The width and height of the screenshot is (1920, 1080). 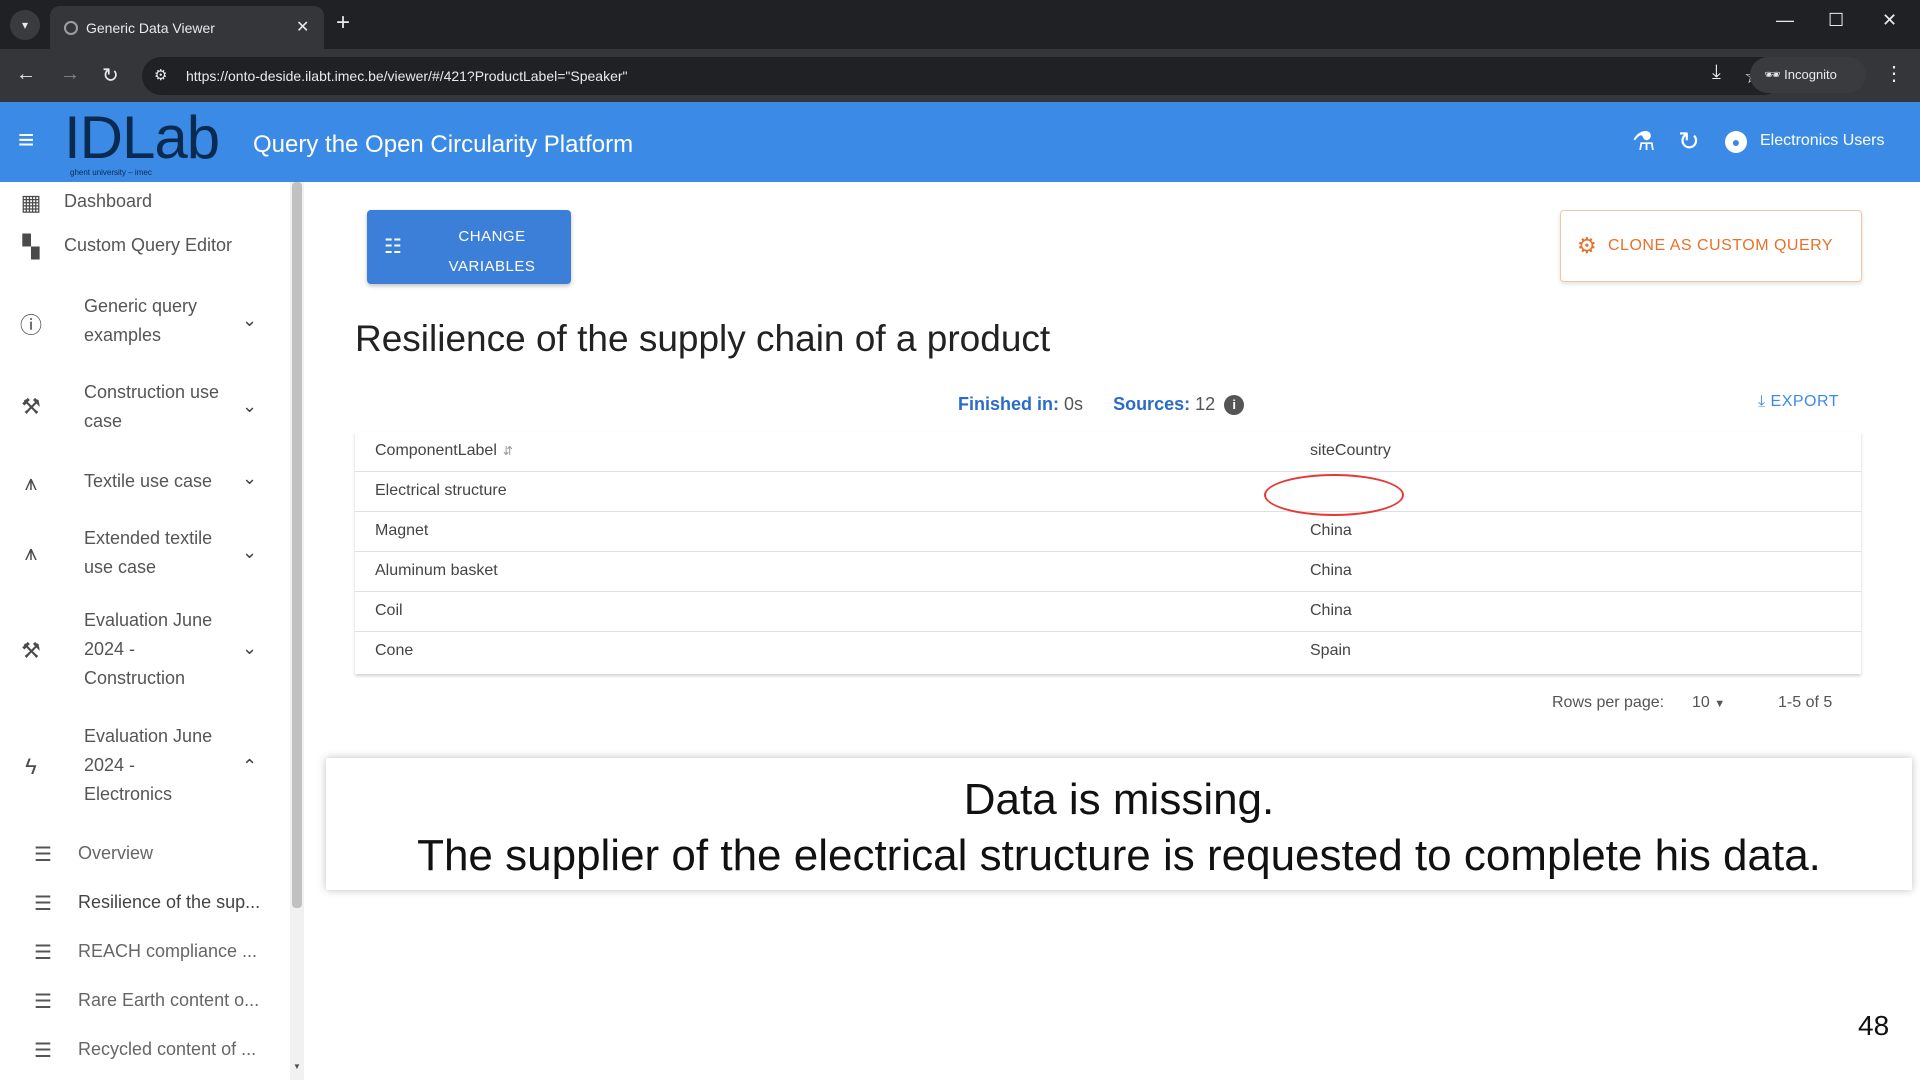 I want to click on hanger-icon: ⩚, so click(x=31, y=482).